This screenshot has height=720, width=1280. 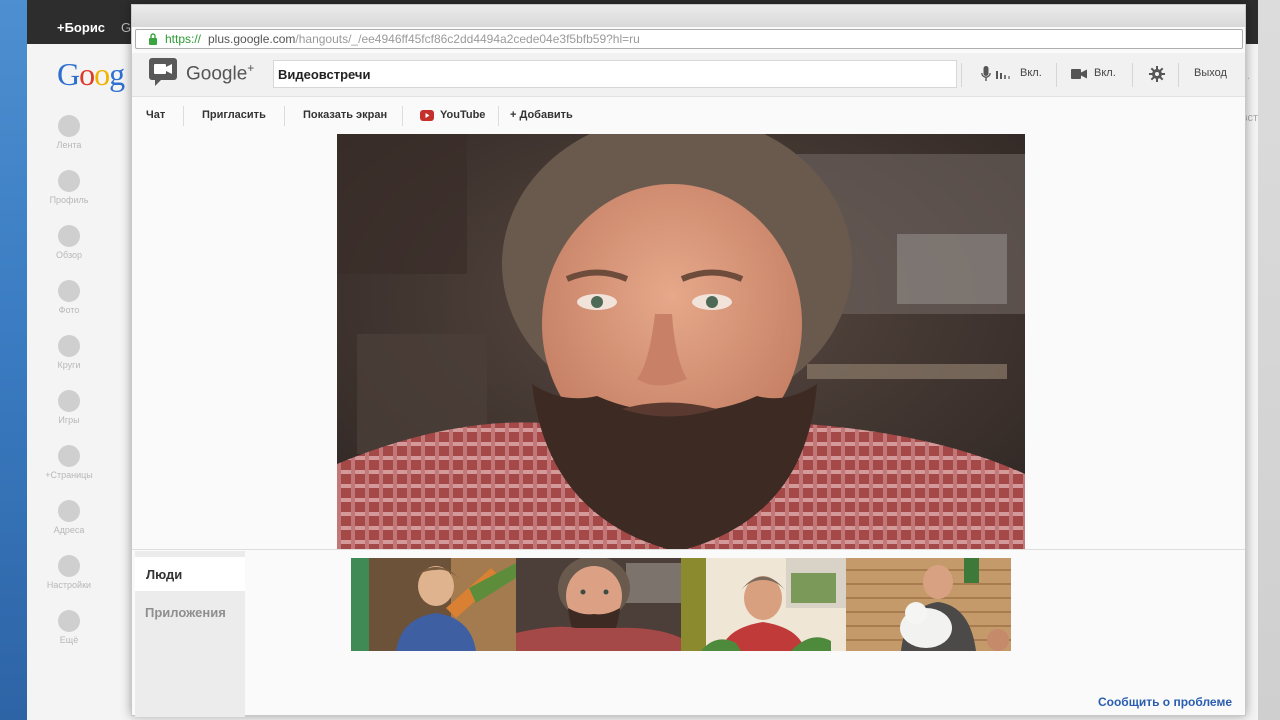 What do you see at coordinates (69, 142) in the screenshot?
I see `nav-item-feed: Лента` at bounding box center [69, 142].